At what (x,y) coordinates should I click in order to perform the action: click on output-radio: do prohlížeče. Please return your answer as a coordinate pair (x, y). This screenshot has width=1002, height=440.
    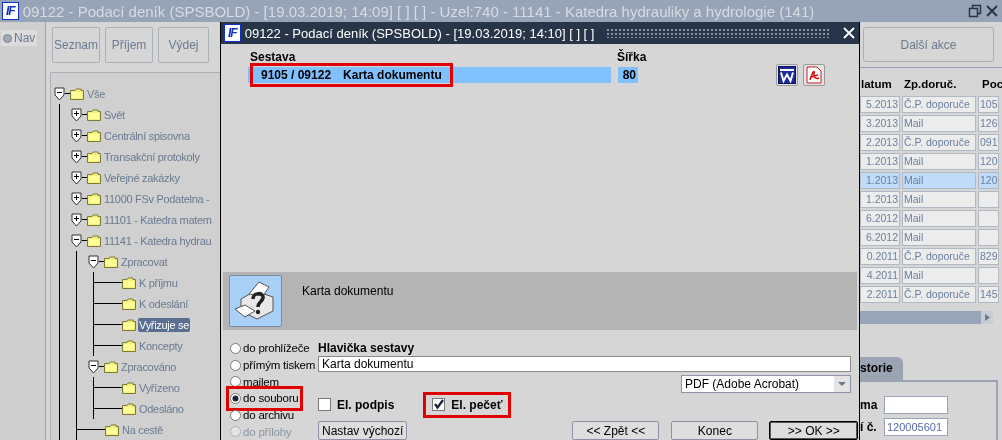
    Looking at the image, I should click on (270, 348).